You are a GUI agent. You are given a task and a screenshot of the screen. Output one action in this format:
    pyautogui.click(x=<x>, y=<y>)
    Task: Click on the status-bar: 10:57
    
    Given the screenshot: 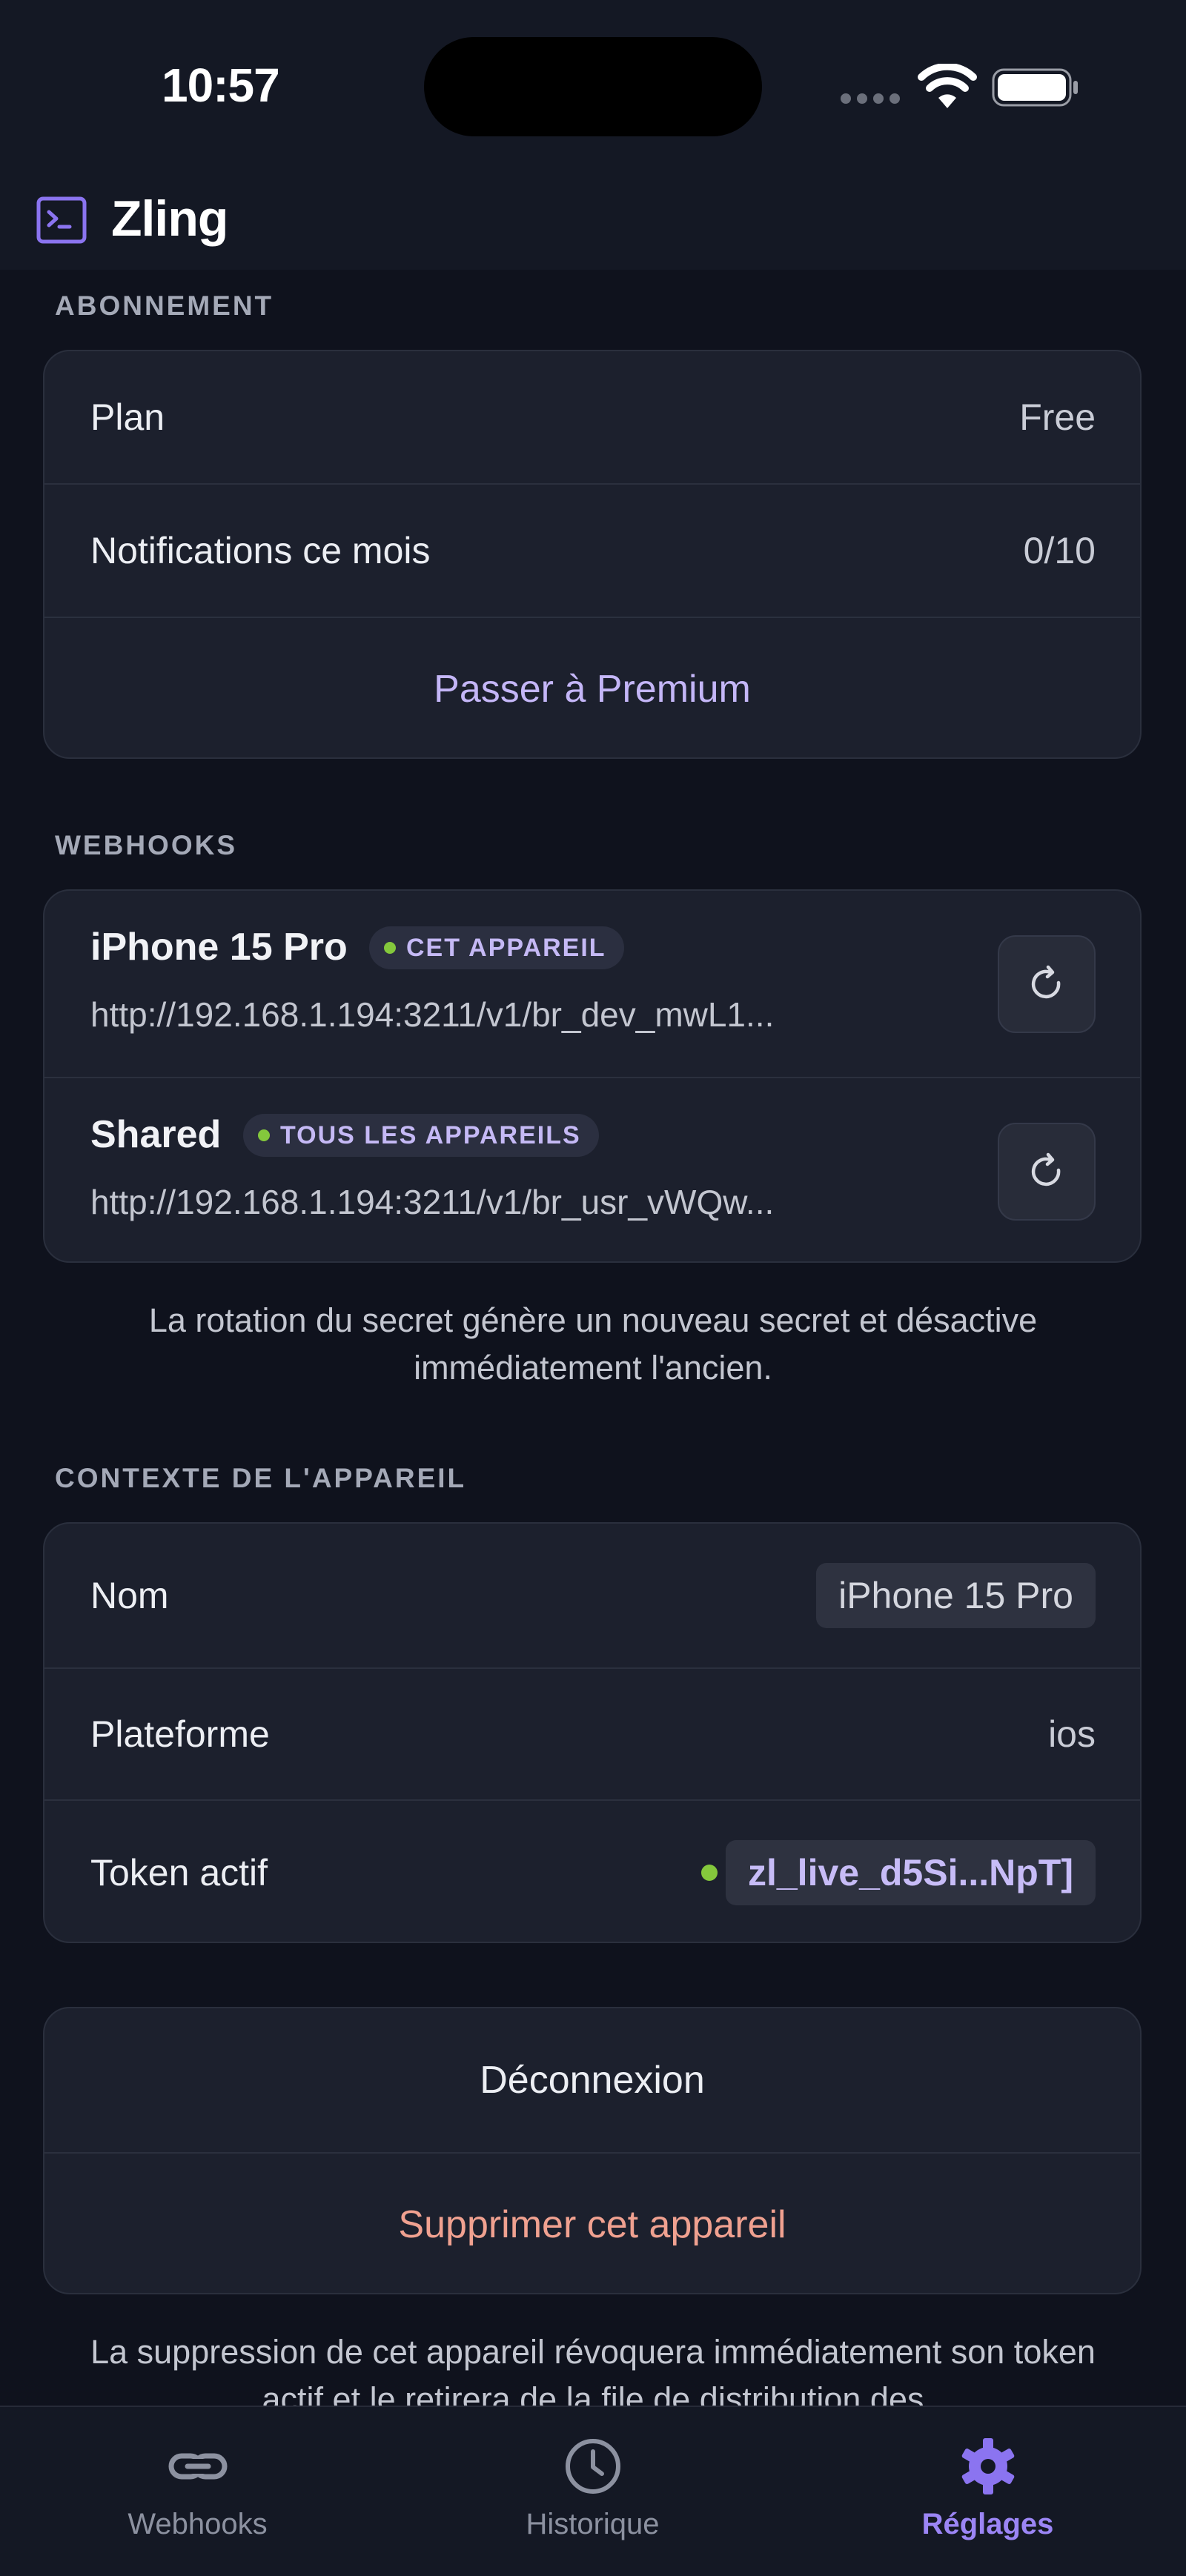 What is the action you would take?
    pyautogui.click(x=593, y=89)
    